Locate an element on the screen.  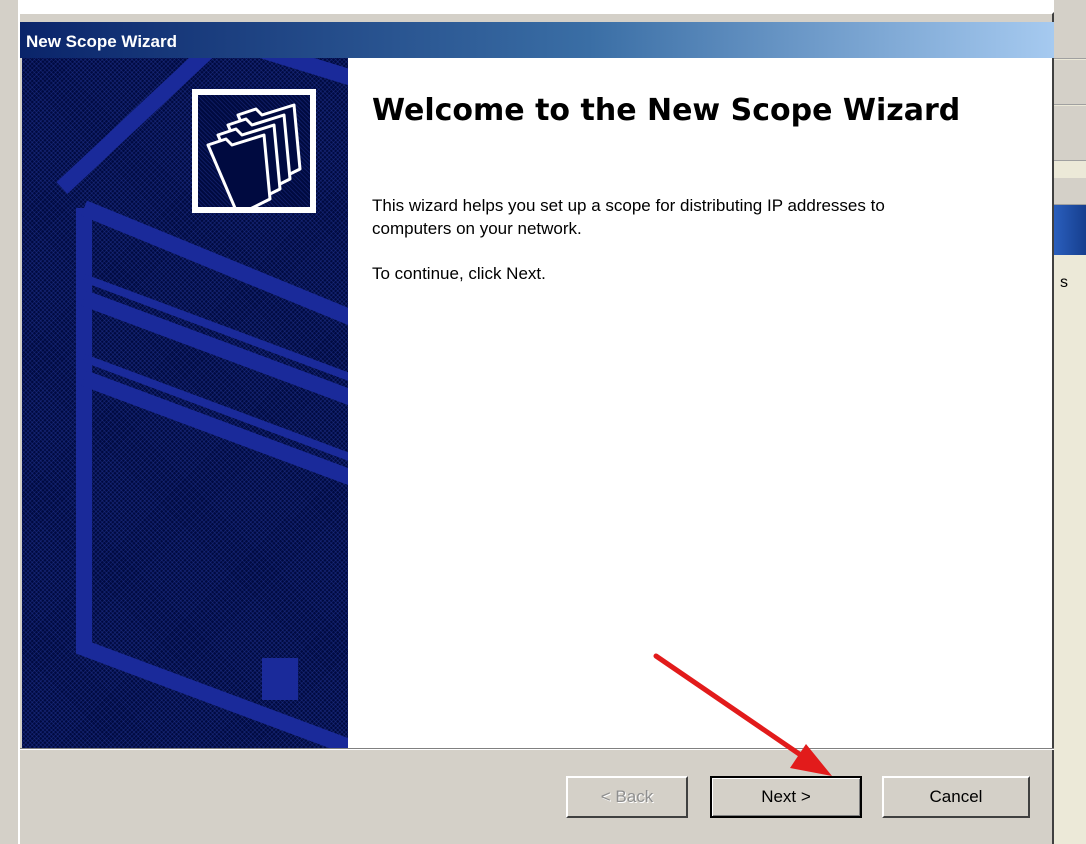
window-title: New Scope Wizard is located at coordinates (101, 41).